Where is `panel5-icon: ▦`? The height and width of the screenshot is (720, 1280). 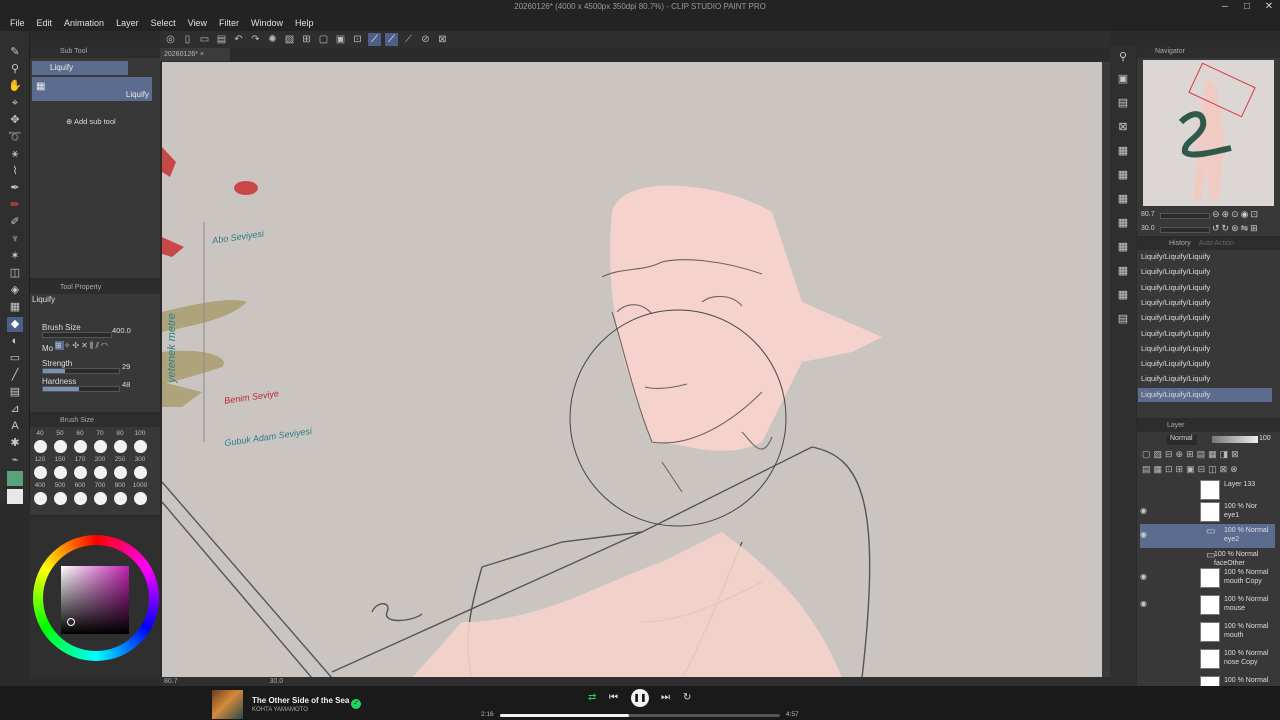
panel5-icon: ▦ is located at coordinates (1123, 247).